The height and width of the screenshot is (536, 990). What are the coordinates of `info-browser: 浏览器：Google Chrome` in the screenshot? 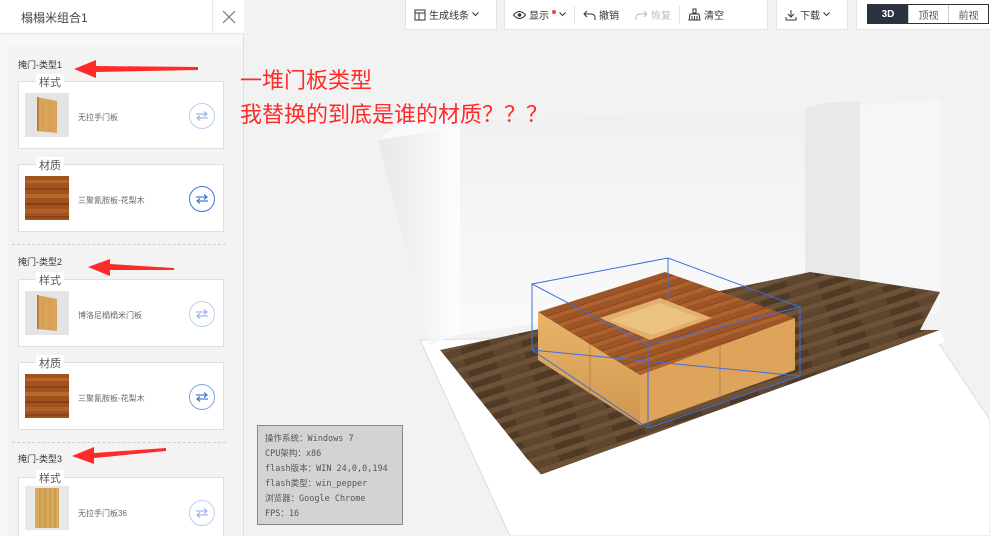 It's located at (315, 499).